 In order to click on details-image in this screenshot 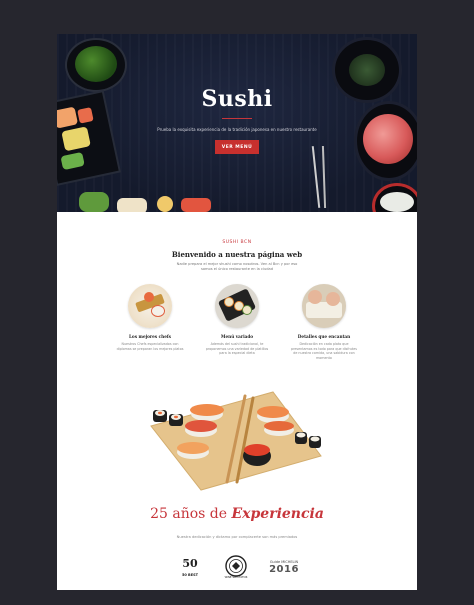, I will do `click(324, 306)`.